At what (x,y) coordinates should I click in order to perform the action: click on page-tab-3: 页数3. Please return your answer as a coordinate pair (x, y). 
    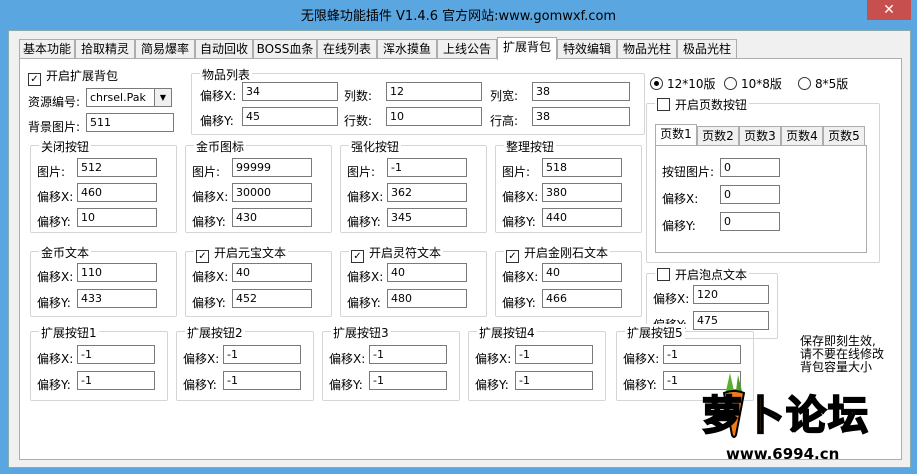
    Looking at the image, I should click on (760, 135).